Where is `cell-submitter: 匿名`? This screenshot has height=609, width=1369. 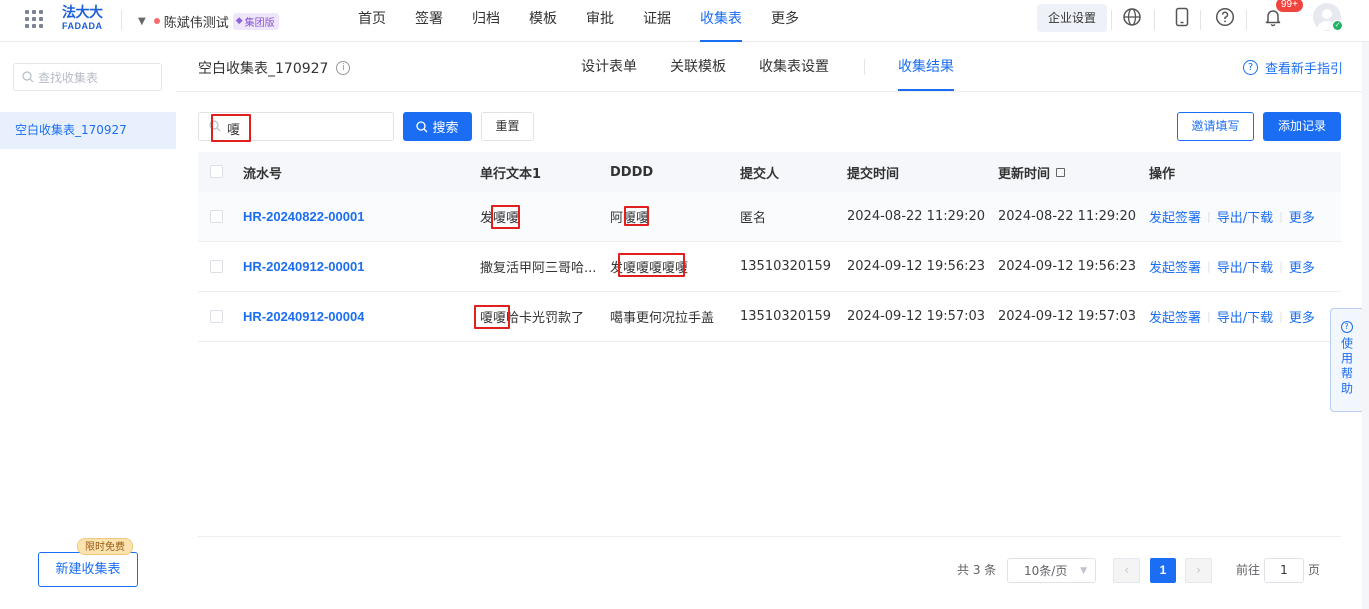 cell-submitter: 匿名 is located at coordinates (753, 218).